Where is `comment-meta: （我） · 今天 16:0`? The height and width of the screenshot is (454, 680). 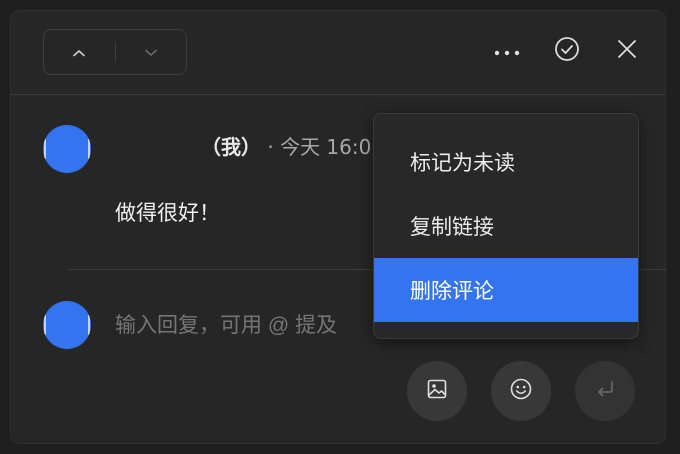
comment-meta: （我） · 今天 16:0 is located at coordinates (286, 145).